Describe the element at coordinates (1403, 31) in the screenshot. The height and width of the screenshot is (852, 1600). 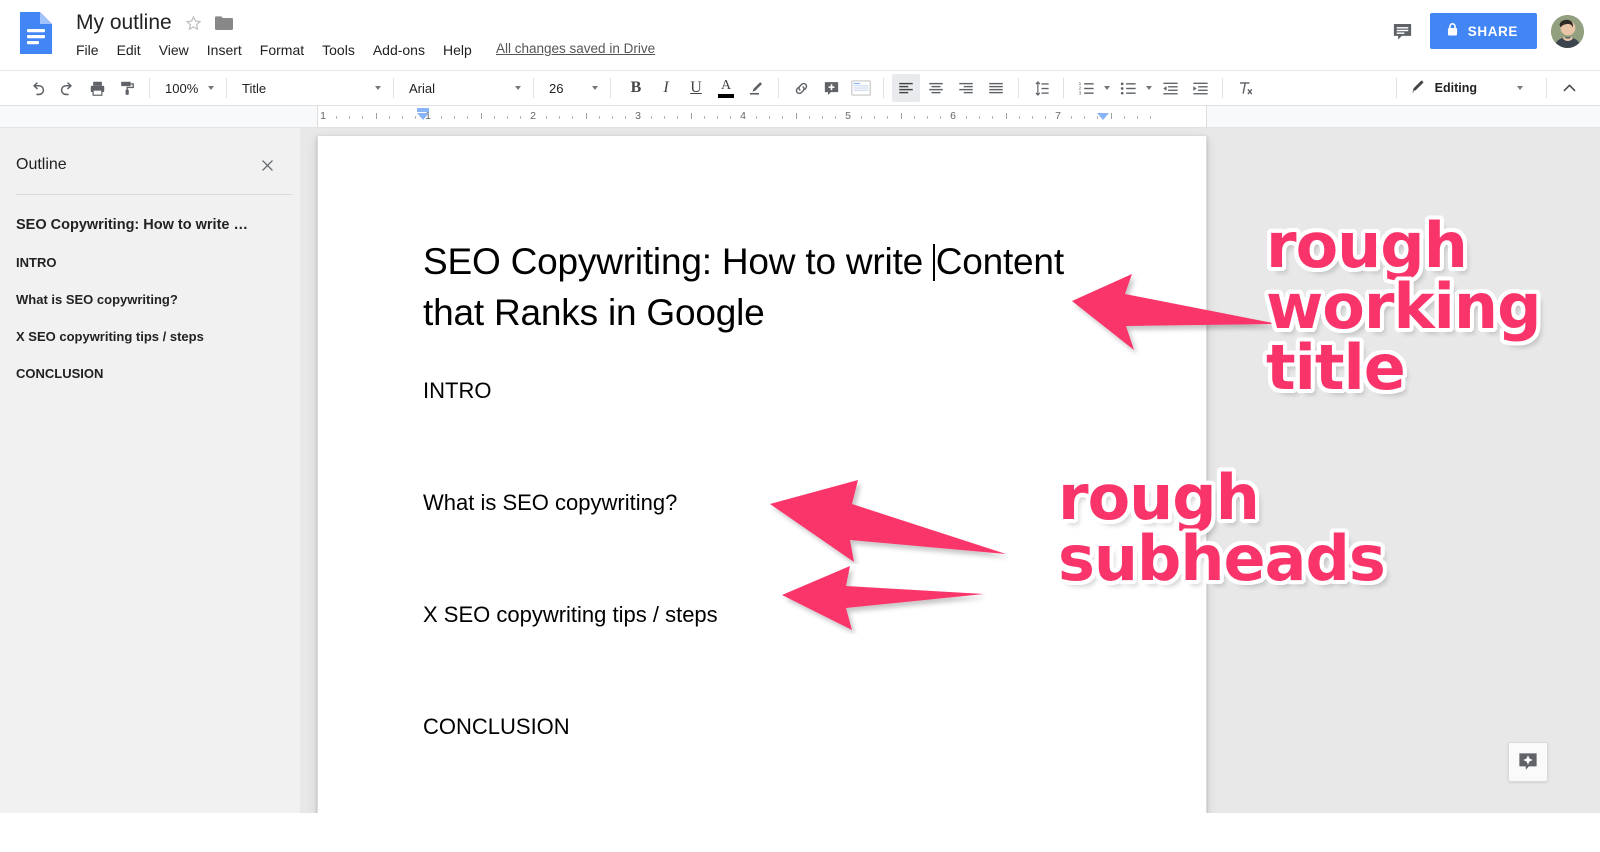
I see `comment-history-icon` at that location.